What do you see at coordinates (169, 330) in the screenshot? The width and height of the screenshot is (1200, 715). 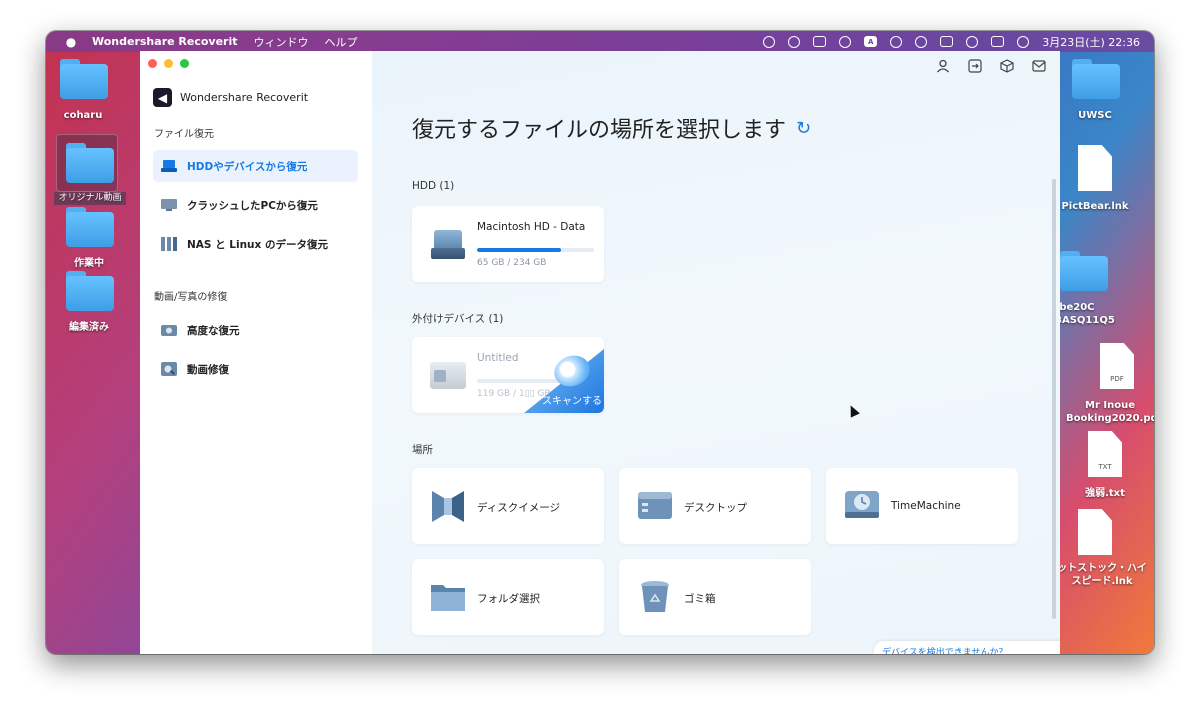 I see `camera-icon` at bounding box center [169, 330].